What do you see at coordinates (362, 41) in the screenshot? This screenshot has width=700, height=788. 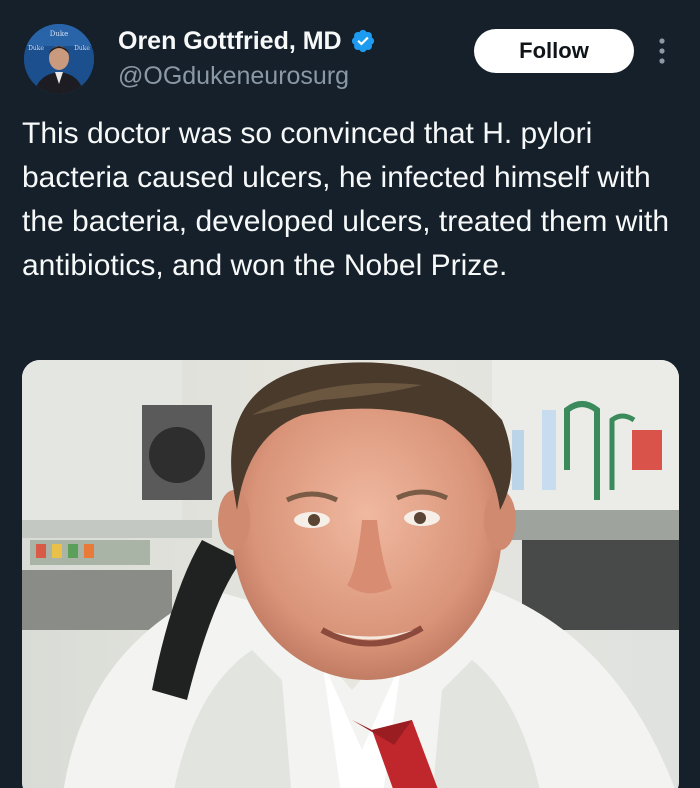 I see `verified-badge-icon` at bounding box center [362, 41].